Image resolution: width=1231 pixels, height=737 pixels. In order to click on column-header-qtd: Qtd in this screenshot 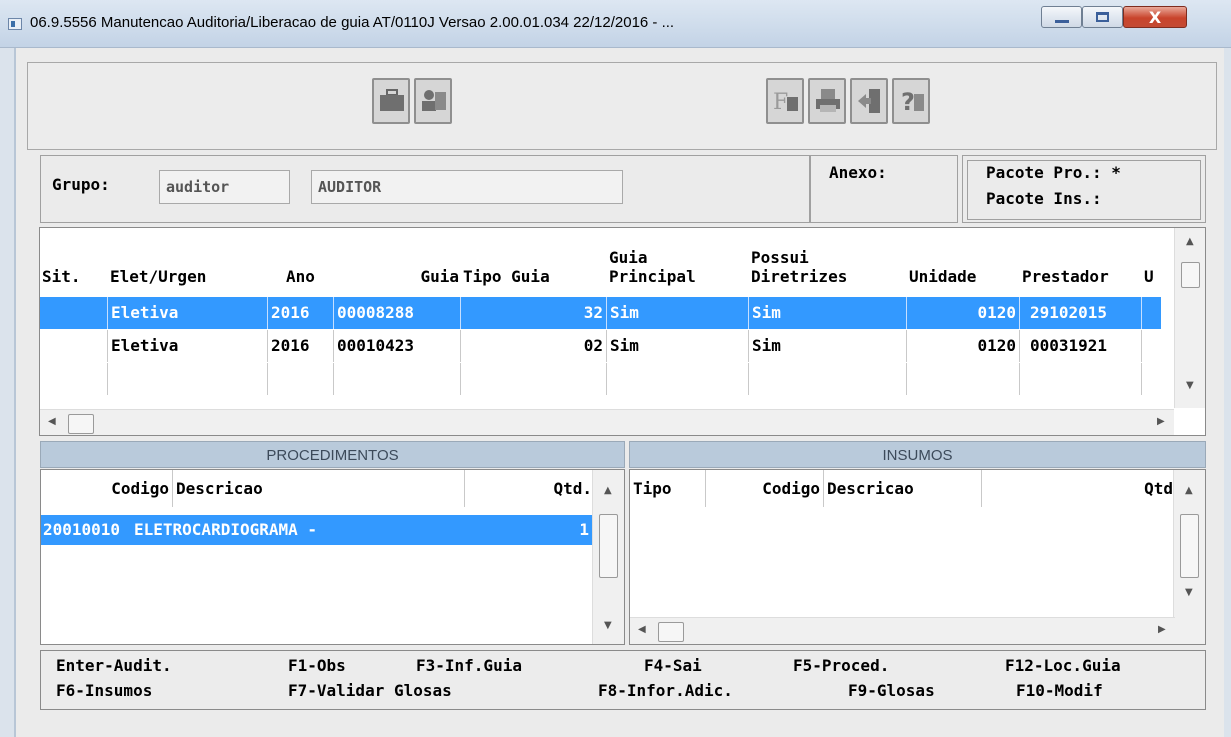, I will do `click(1079, 488)`.